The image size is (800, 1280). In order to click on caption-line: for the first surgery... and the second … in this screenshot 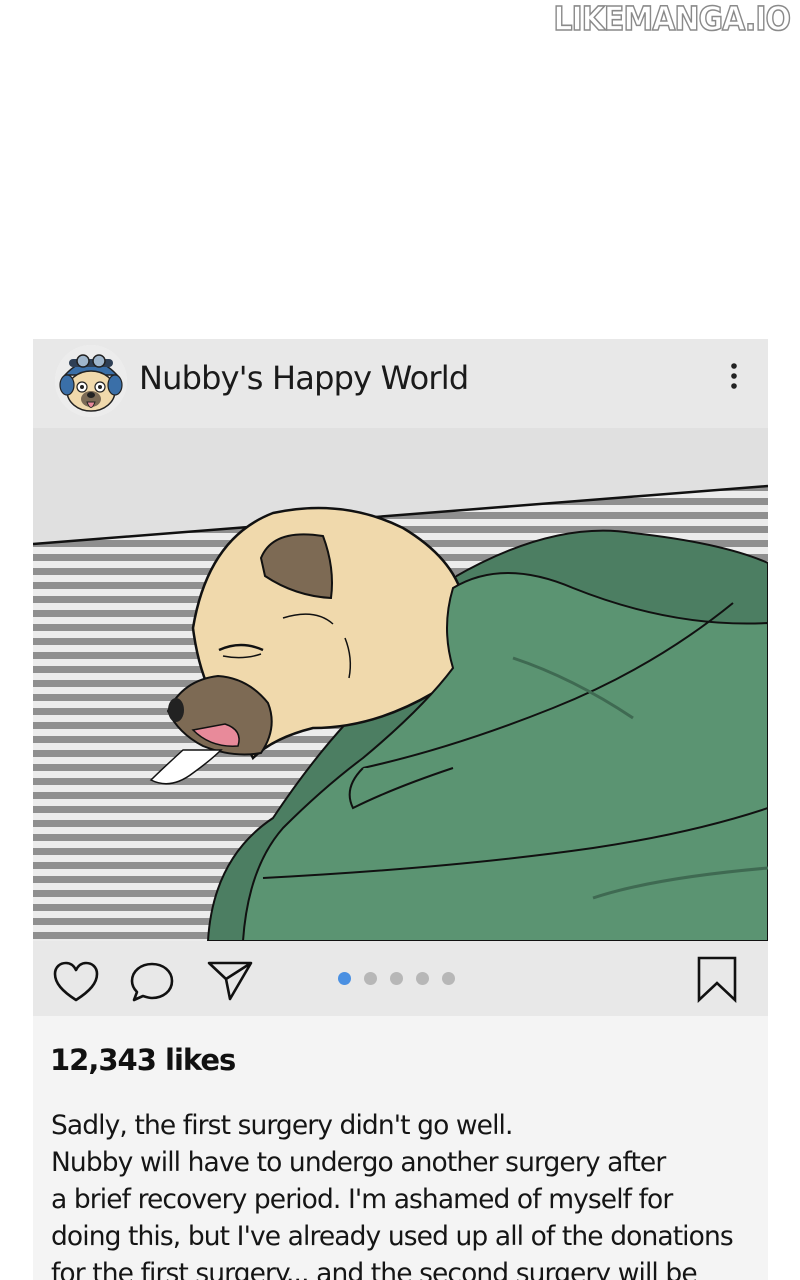, I will do `click(374, 1269)`.